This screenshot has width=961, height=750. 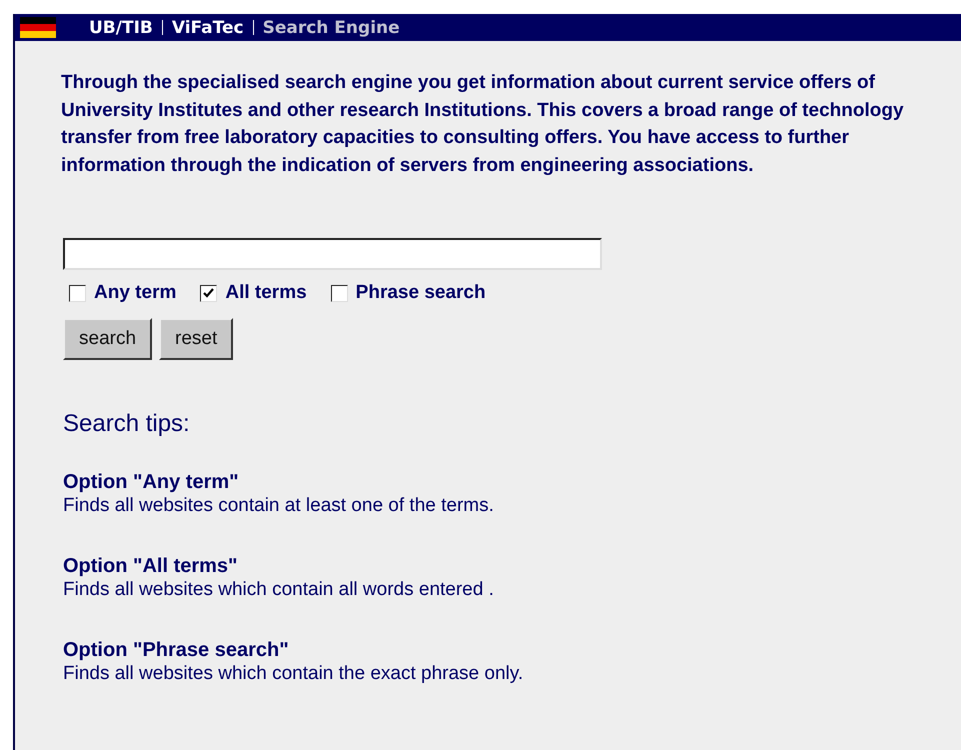 I want to click on search-button: search, so click(x=107, y=339).